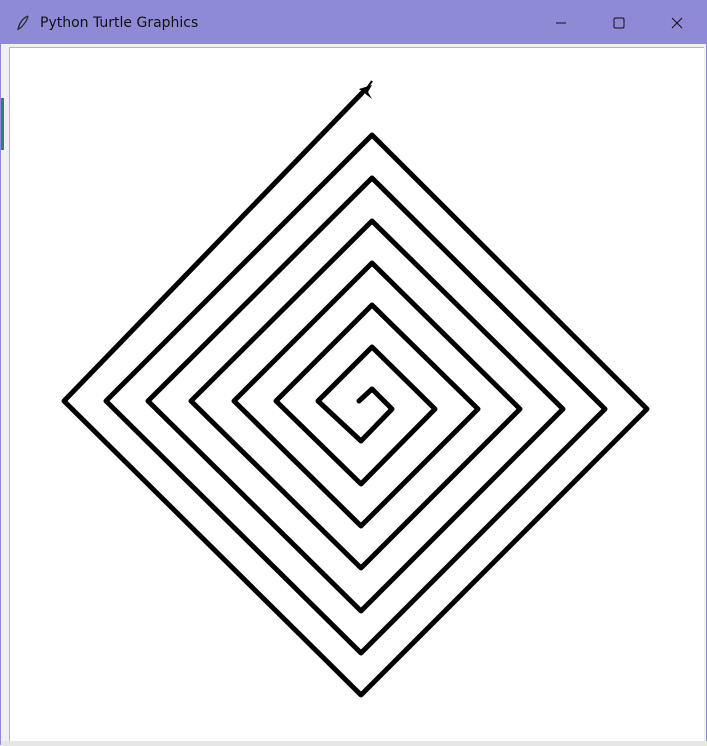  I want to click on window-title: Python Turtle Graphics, so click(119, 22).